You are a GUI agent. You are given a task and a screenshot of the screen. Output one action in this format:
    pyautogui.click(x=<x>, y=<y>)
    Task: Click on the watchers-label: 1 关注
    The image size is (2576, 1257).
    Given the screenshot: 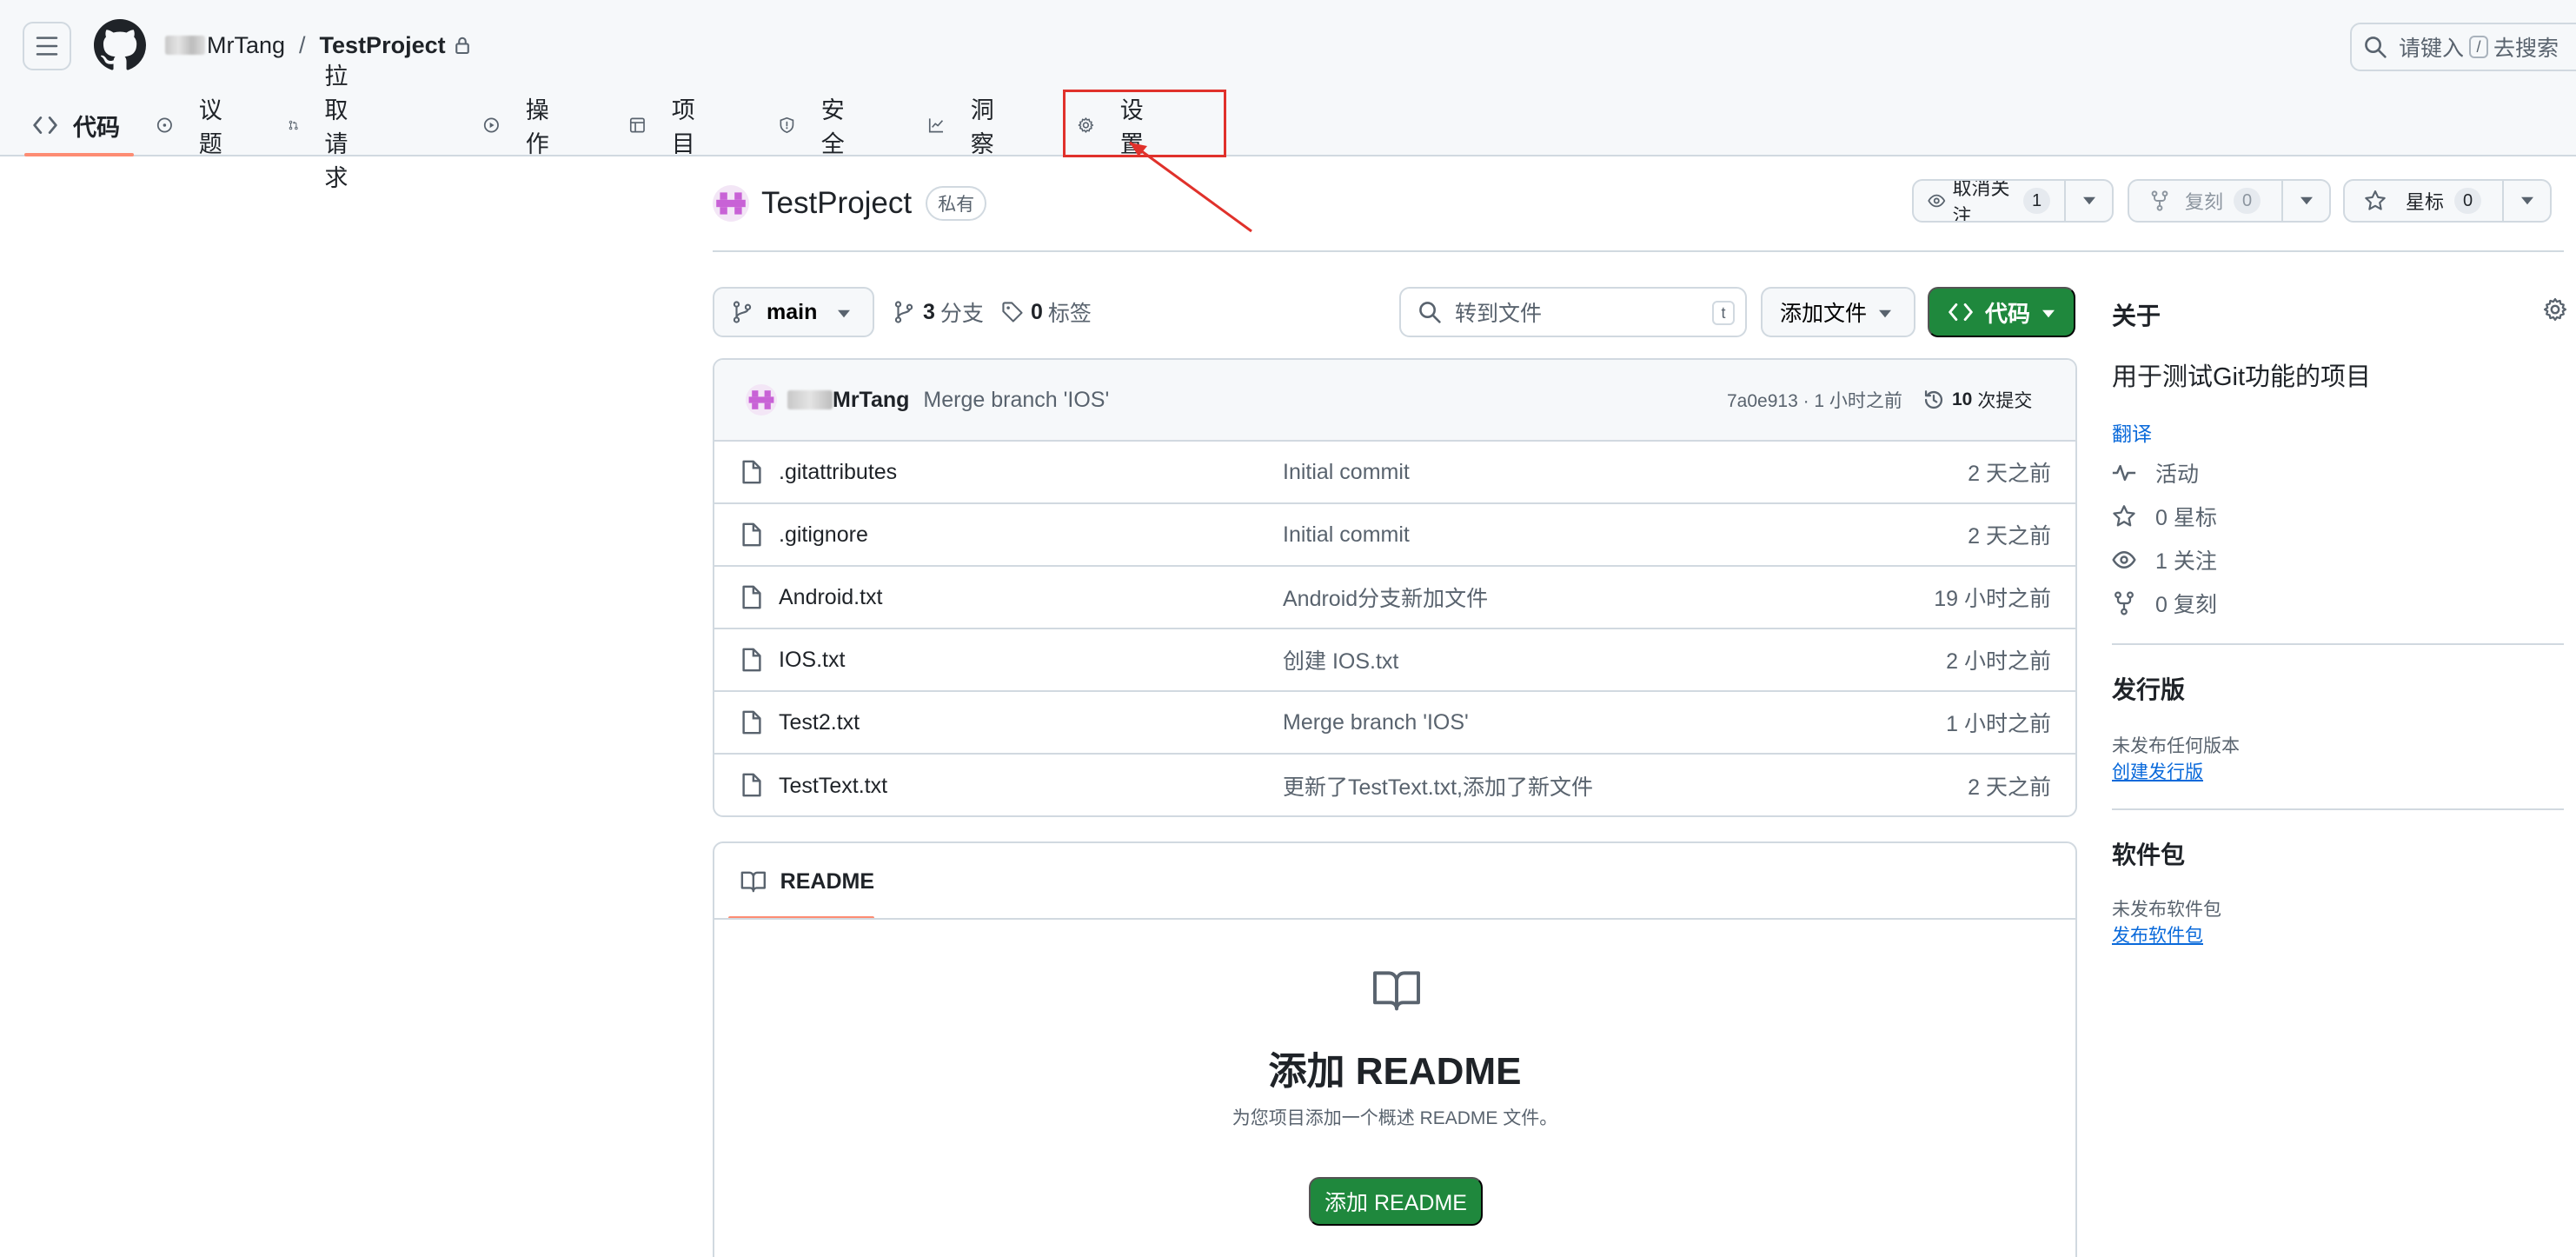 What is the action you would take?
    pyautogui.click(x=2186, y=561)
    